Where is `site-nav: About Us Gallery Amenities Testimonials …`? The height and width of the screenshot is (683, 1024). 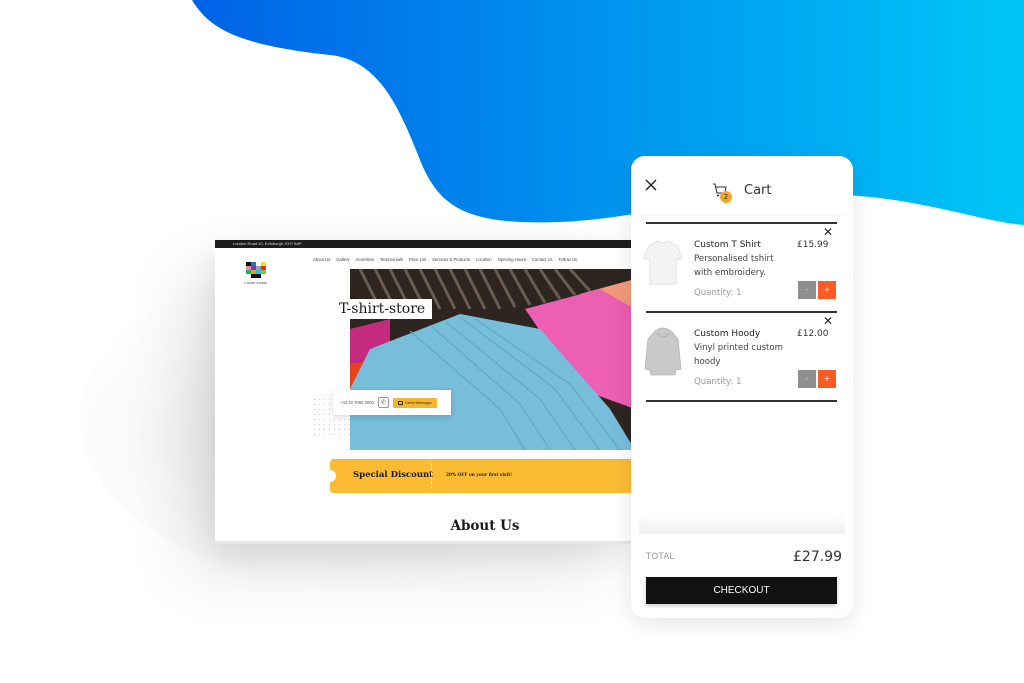 site-nav: About Us Gallery Amenities Testimonials … is located at coordinates (445, 259).